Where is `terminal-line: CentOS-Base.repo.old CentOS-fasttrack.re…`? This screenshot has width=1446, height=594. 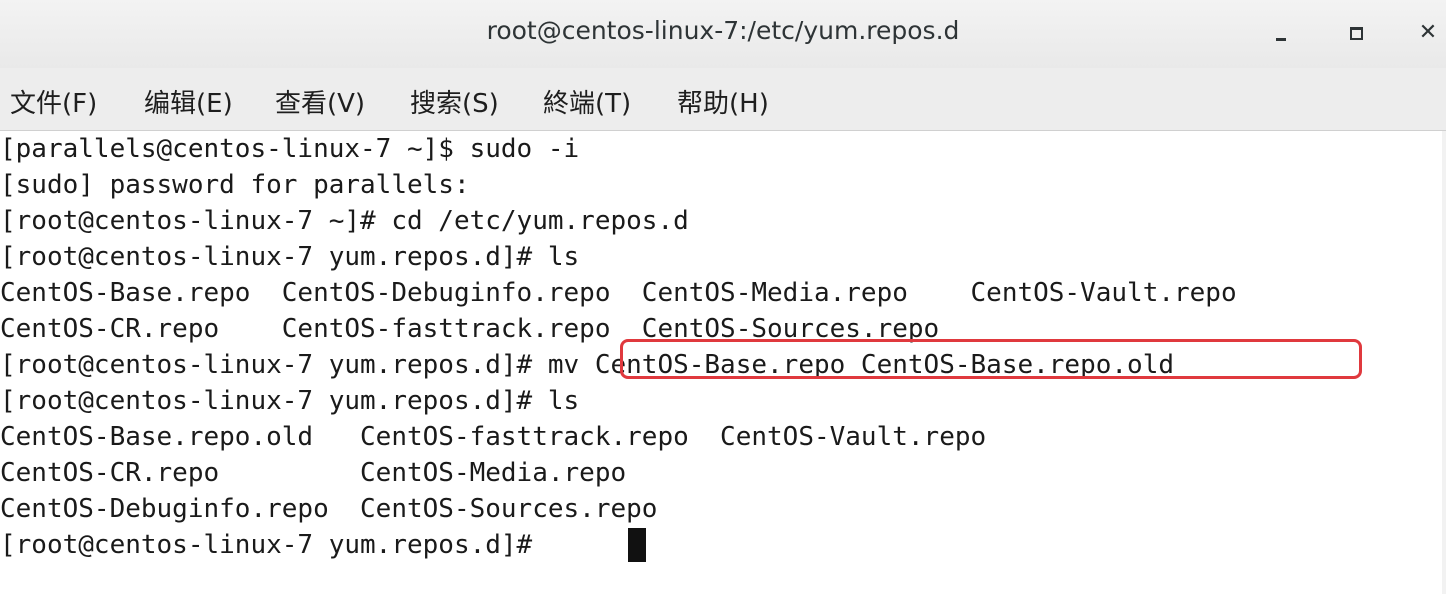 terminal-line: CentOS-Base.repo.old CentOS-fasttrack.re… is located at coordinates (493, 437).